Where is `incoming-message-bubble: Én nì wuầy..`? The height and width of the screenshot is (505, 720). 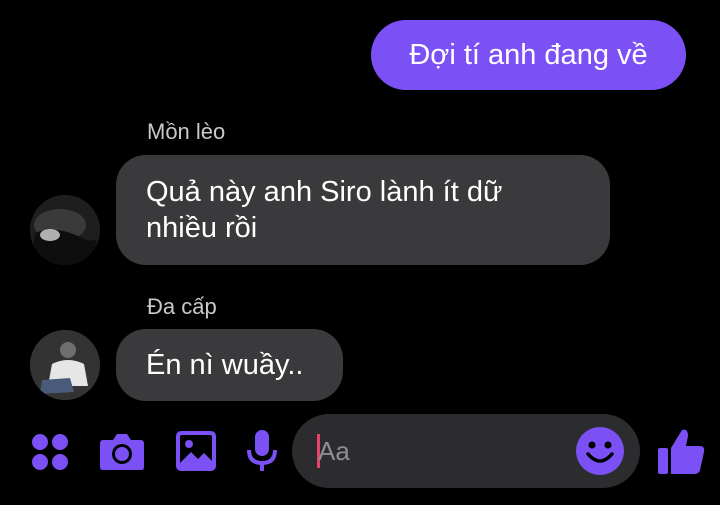
incoming-message-bubble: Én nì wuầy.. is located at coordinates (229, 365).